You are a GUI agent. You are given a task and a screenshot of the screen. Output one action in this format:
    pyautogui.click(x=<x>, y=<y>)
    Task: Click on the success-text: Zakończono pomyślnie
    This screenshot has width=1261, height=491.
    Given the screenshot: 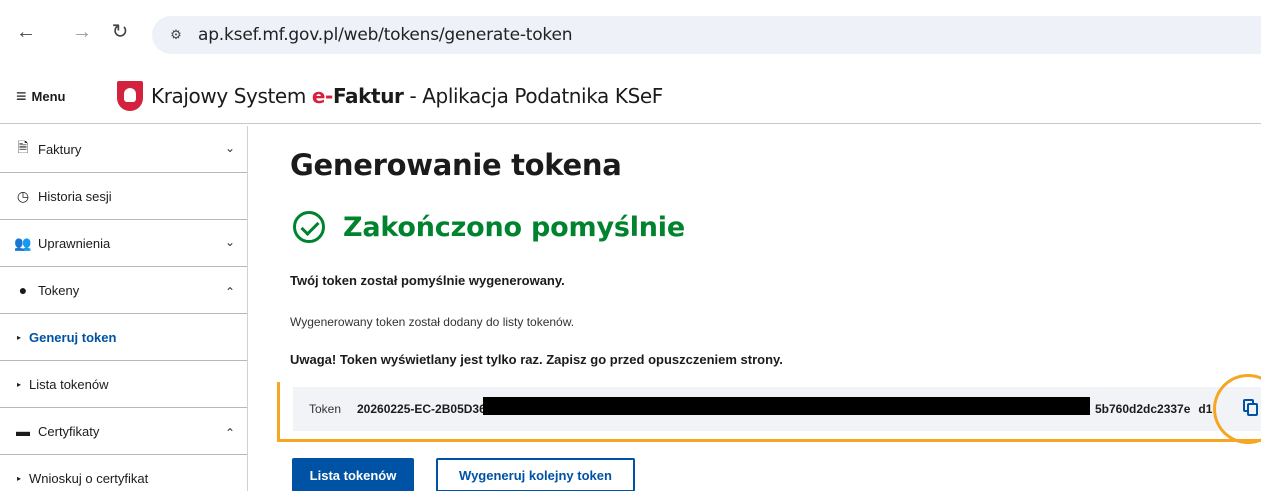 What is the action you would take?
    pyautogui.click(x=514, y=227)
    